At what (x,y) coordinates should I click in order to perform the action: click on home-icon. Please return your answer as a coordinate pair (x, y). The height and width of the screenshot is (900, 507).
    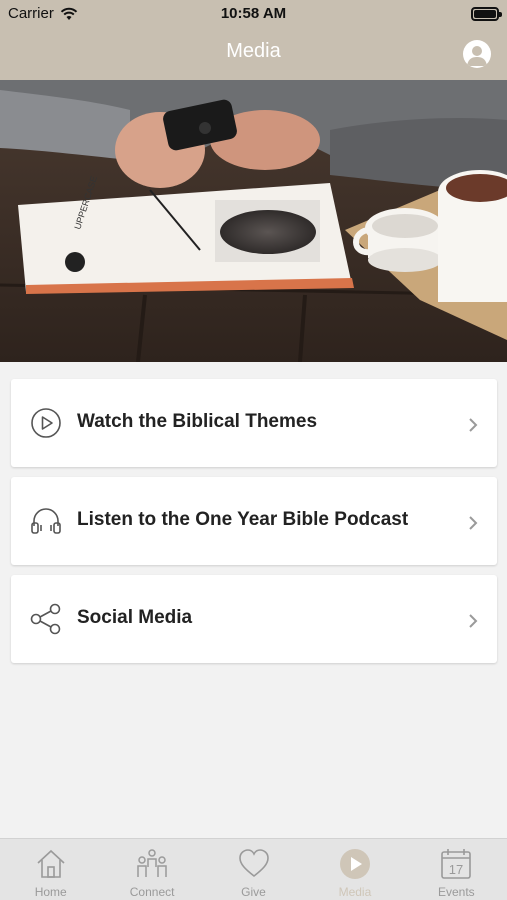
    Looking at the image, I should click on (51, 863).